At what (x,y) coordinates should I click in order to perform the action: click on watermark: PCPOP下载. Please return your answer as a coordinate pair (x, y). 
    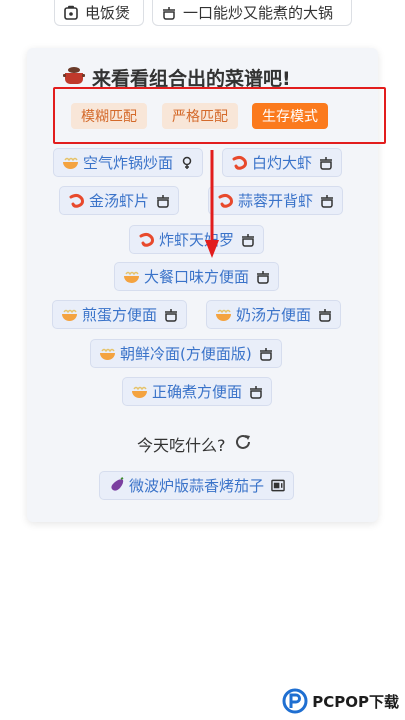
    Looking at the image, I should click on (340, 701).